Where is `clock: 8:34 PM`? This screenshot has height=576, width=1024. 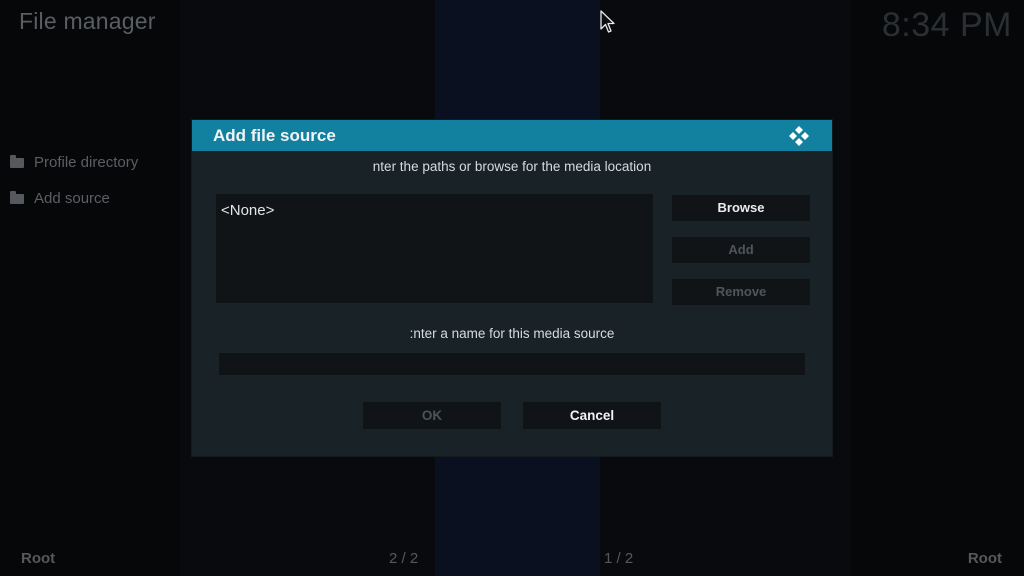 clock: 8:34 PM is located at coordinates (946, 25).